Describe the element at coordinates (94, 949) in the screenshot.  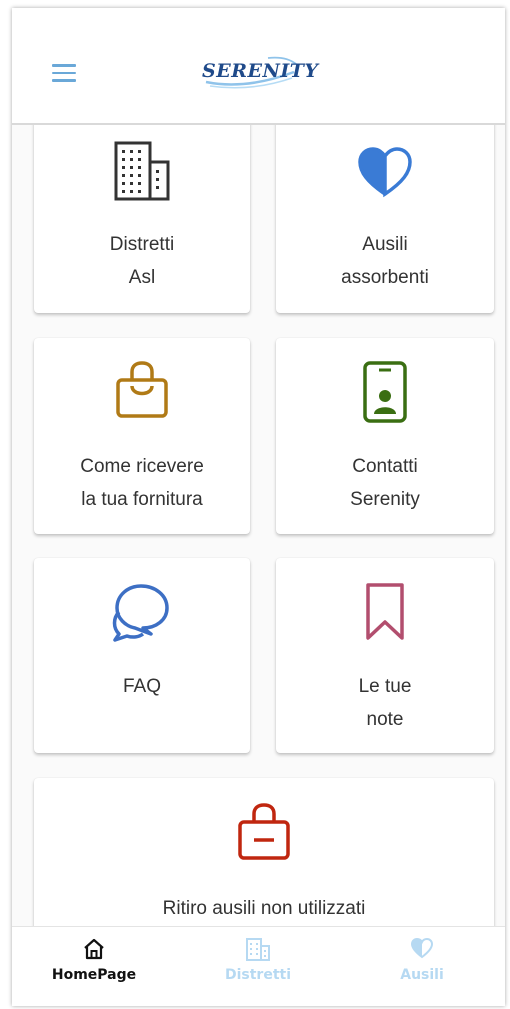
I see `home-icon` at that location.